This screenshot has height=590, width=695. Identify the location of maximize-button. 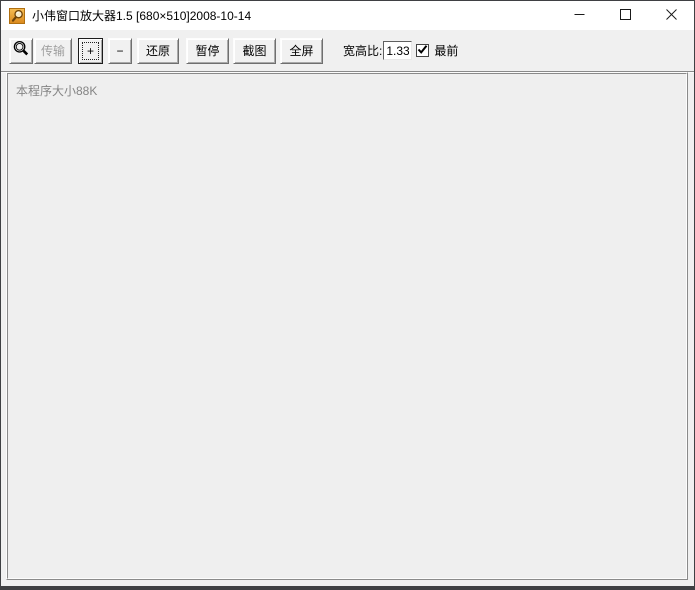
(625, 15).